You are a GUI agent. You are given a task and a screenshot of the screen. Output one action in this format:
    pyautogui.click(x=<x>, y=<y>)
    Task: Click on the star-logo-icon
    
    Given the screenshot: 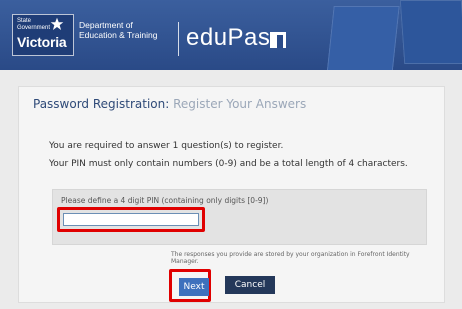 What is the action you would take?
    pyautogui.click(x=57, y=23)
    